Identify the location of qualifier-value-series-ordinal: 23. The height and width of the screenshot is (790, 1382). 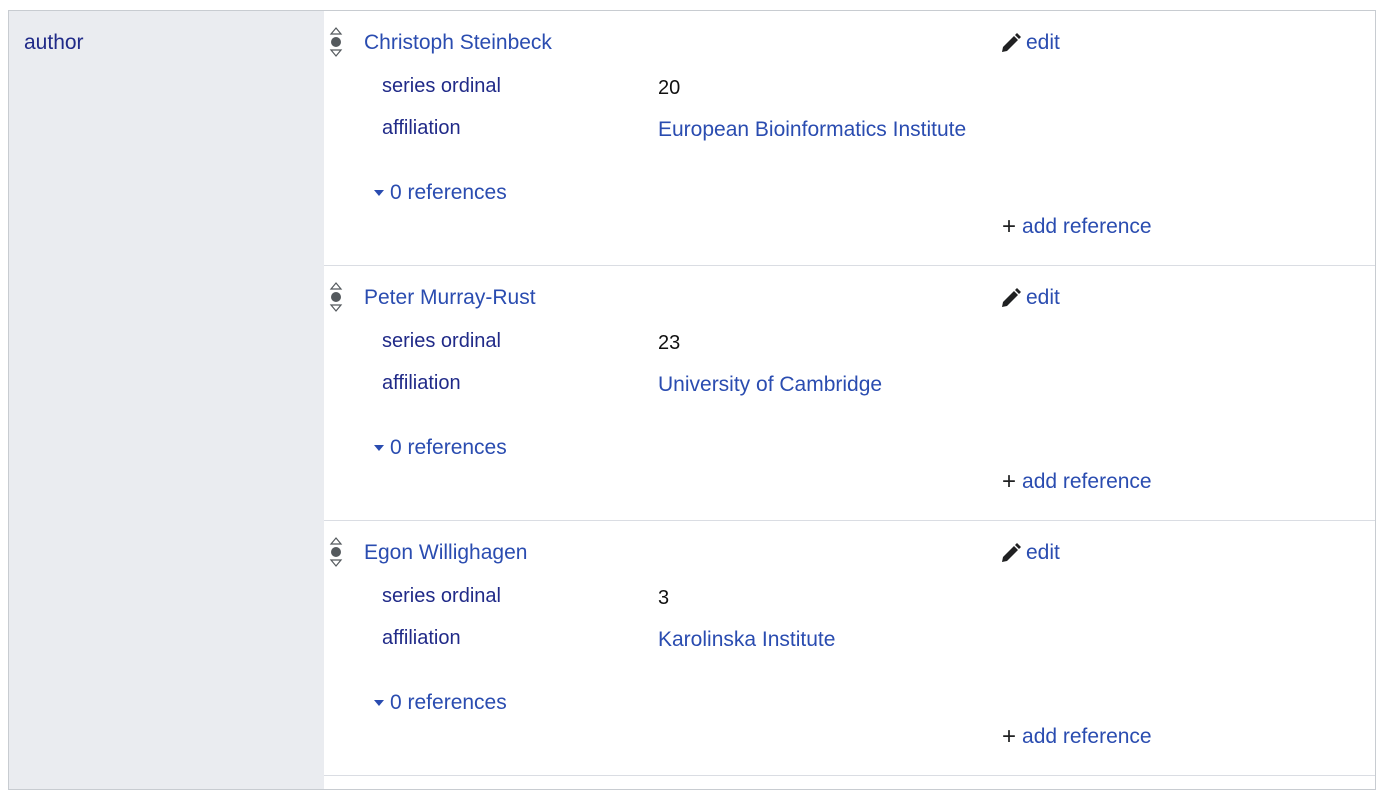
(669, 343).